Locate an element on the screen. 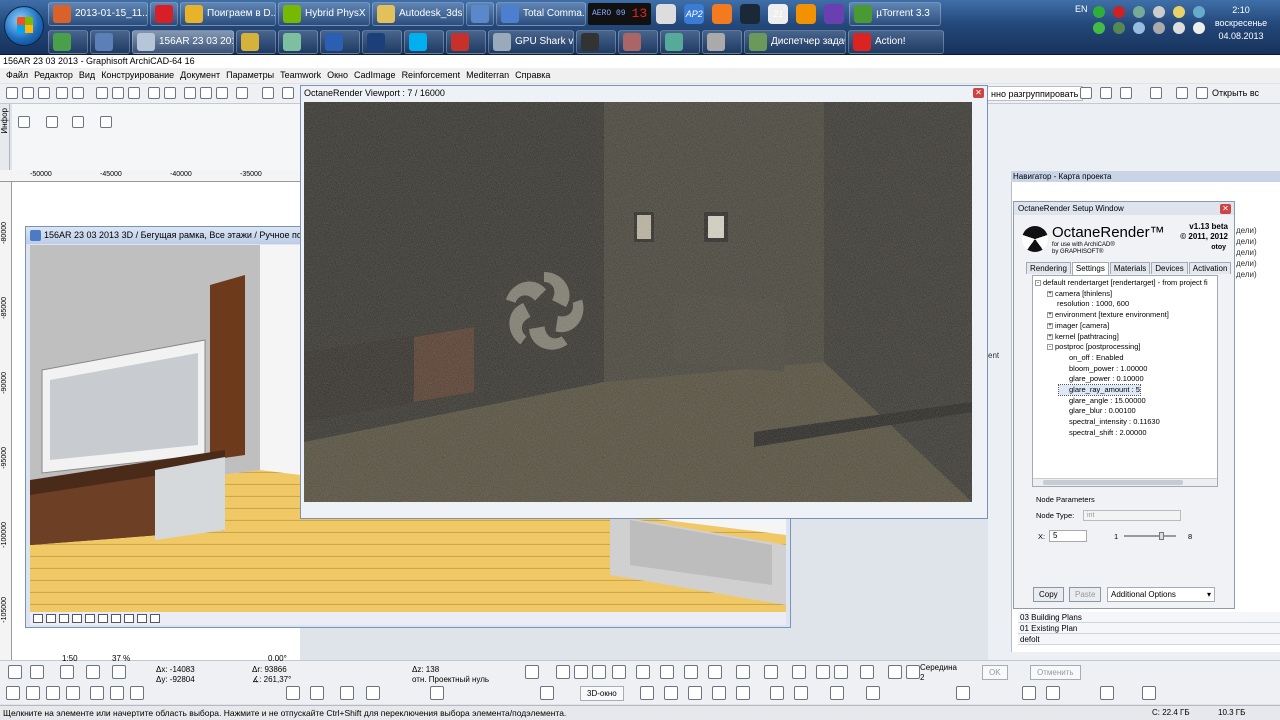 The height and width of the screenshot is (720, 1280). tree-node: + imager [camera] is located at coordinates (1078, 326).